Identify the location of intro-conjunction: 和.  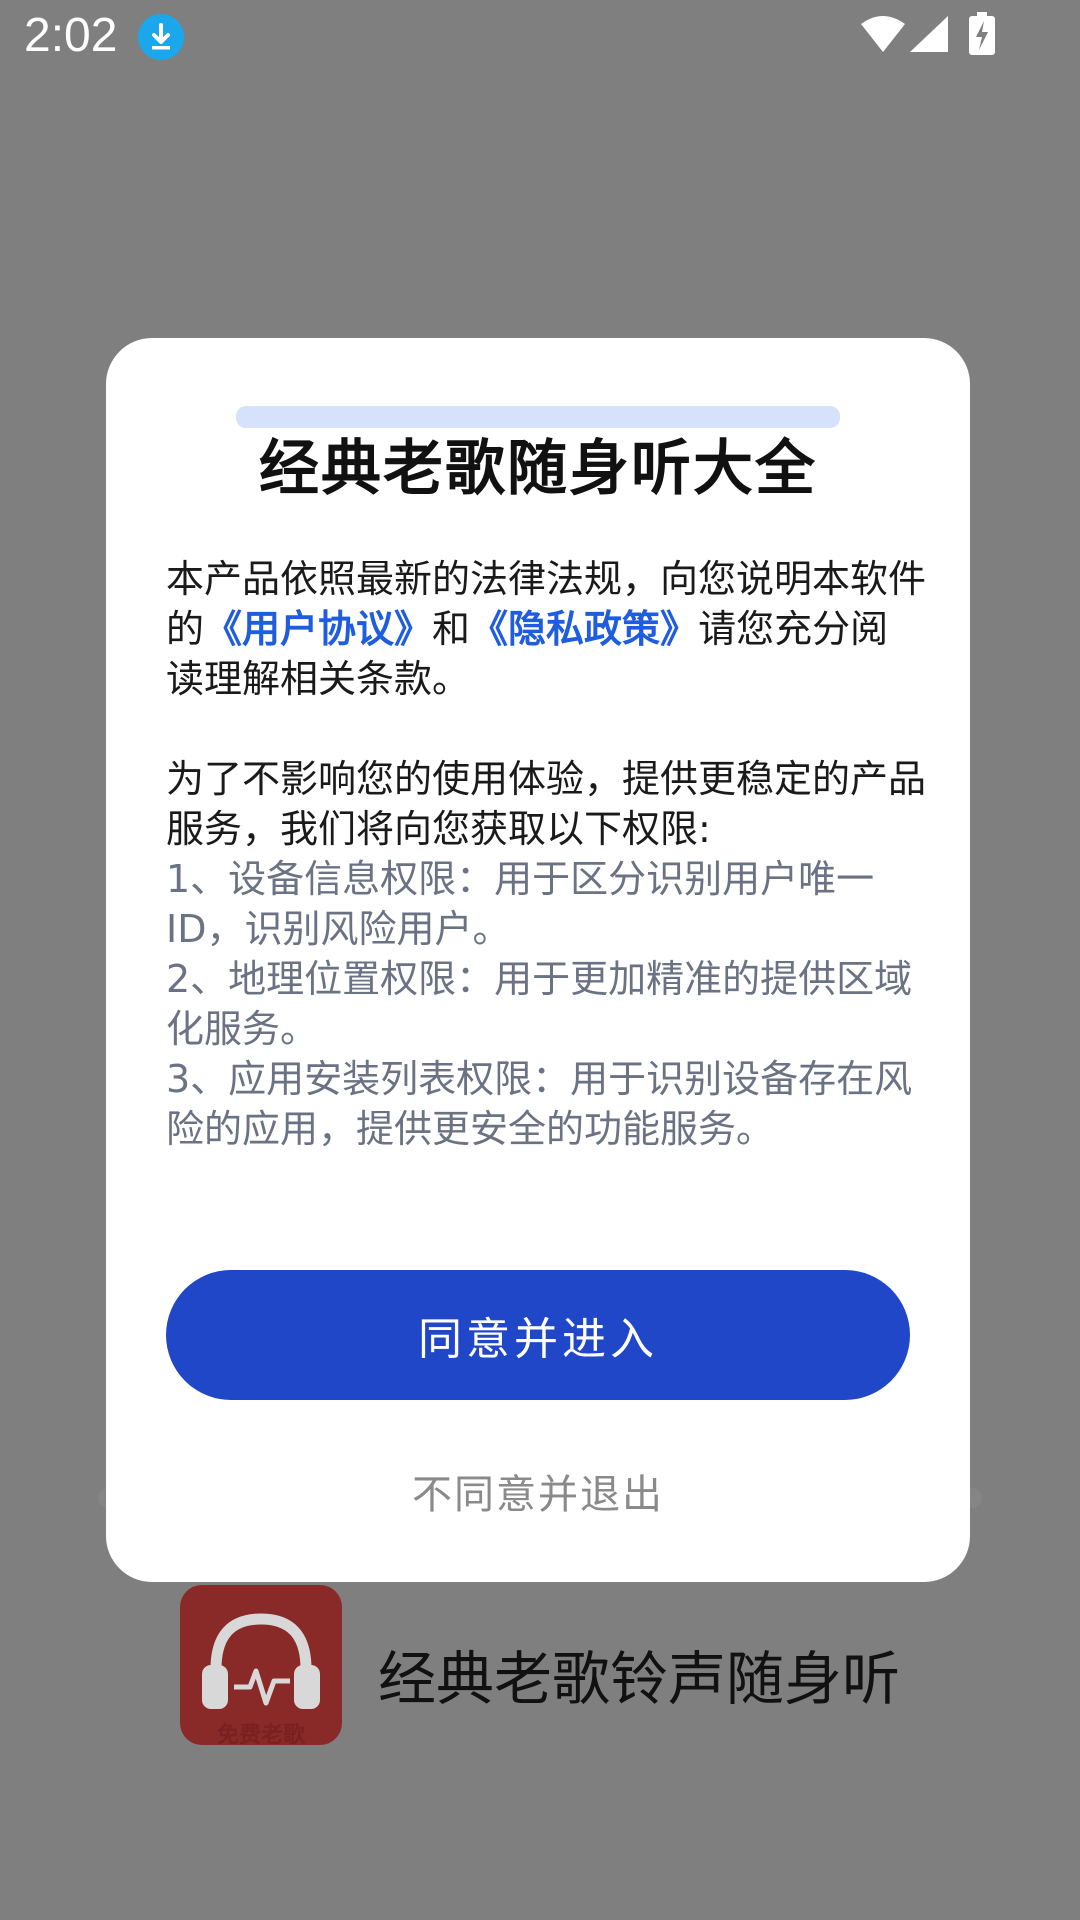
(451, 629).